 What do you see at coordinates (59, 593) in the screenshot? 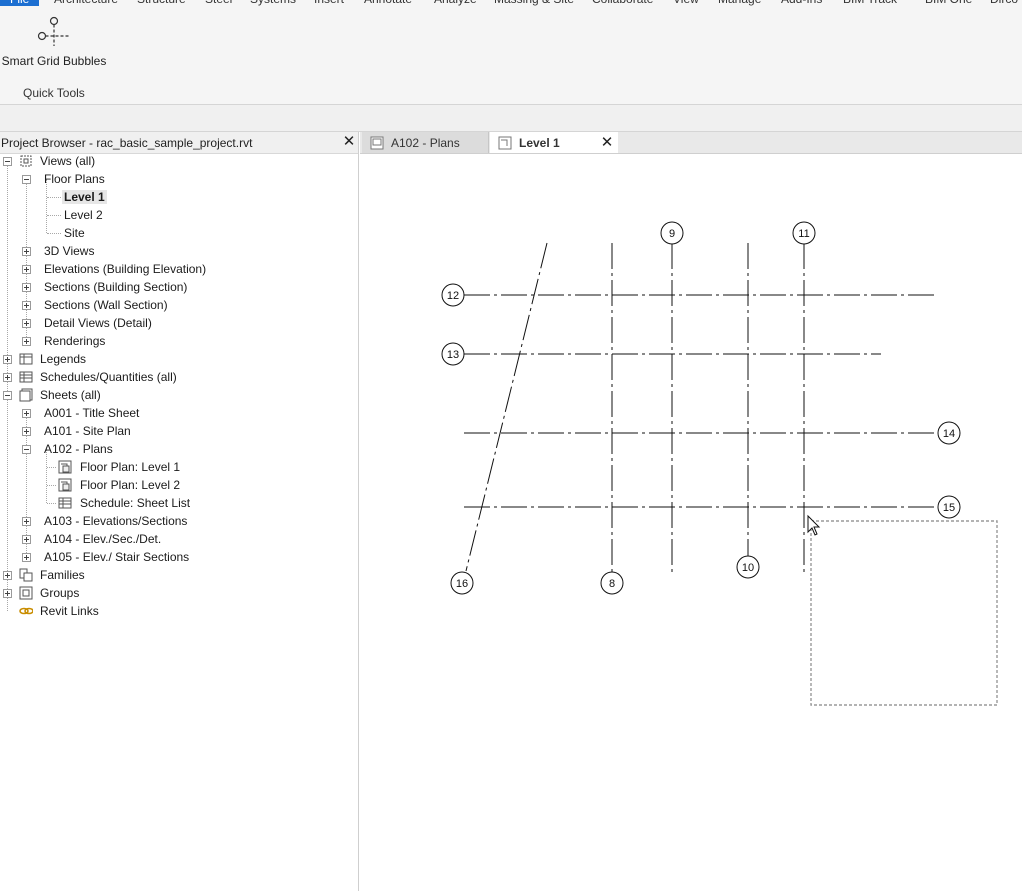
I see `tree-item-groups: Groups` at bounding box center [59, 593].